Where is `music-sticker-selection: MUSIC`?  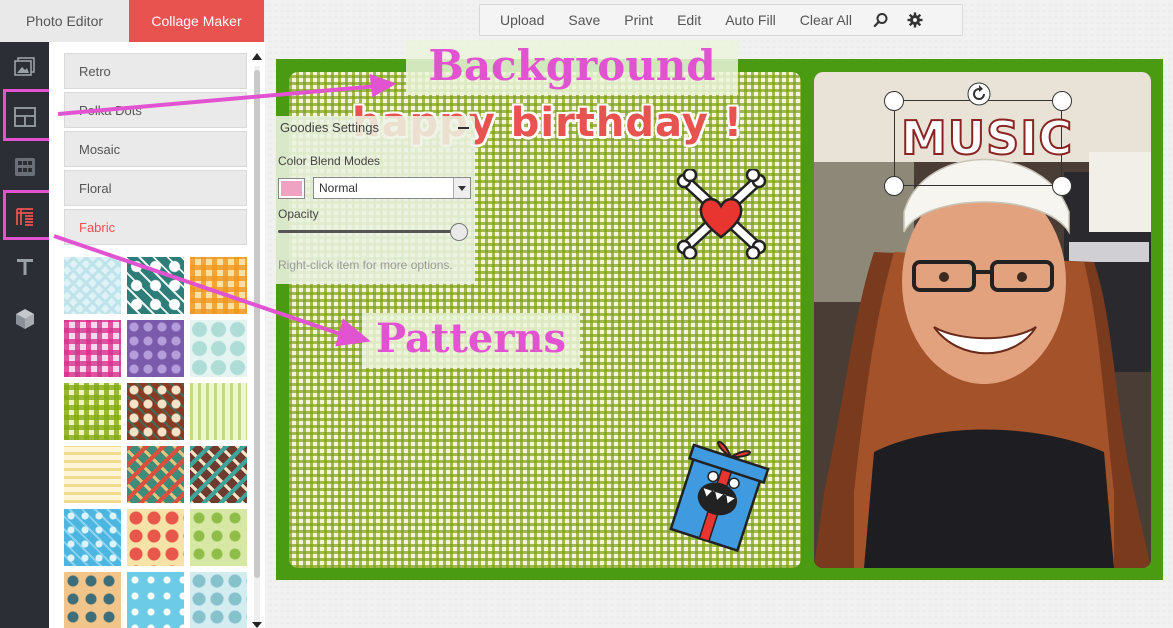 music-sticker-selection: MUSIC is located at coordinates (984, 143).